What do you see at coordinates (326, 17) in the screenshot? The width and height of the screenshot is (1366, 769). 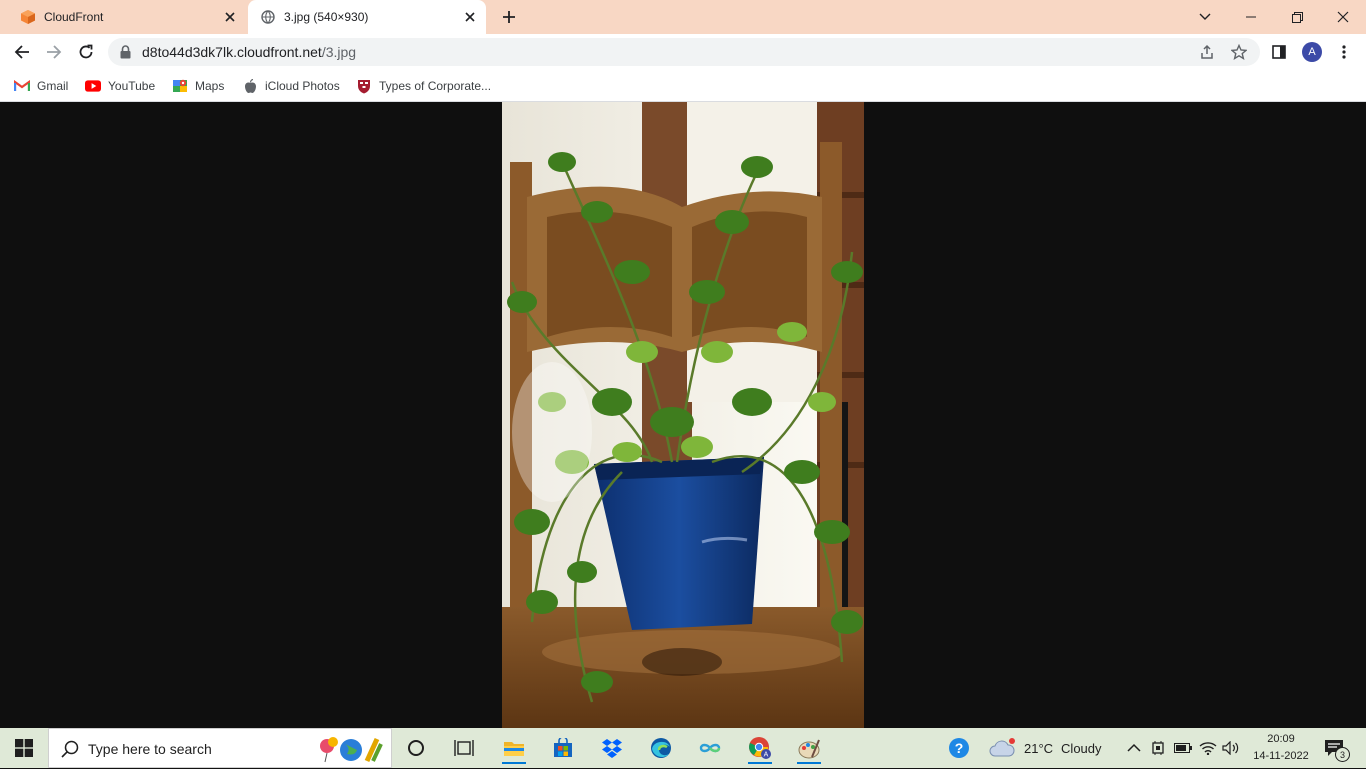 I see `tab-label: 3.jpg (540×930)` at bounding box center [326, 17].